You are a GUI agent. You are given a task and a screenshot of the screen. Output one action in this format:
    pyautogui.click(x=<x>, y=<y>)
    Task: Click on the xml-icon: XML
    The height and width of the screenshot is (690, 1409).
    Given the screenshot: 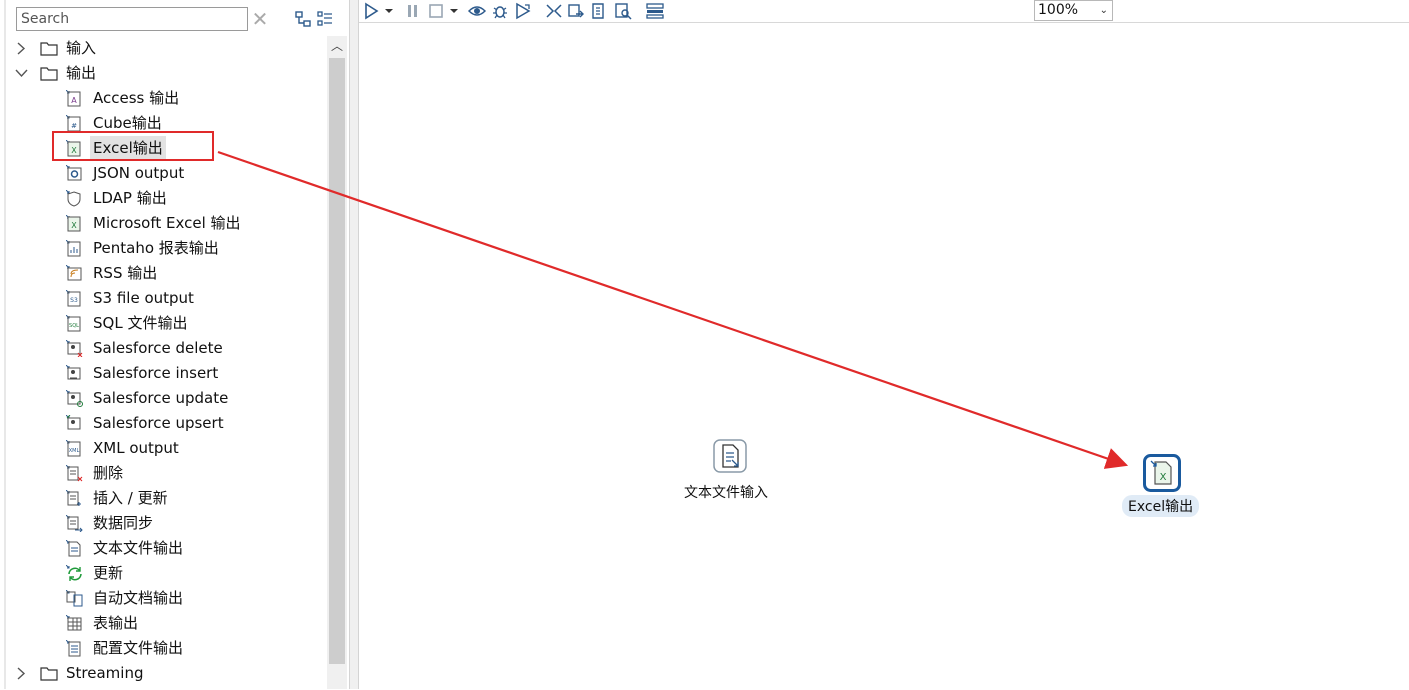 What is the action you would take?
    pyautogui.click(x=73, y=448)
    